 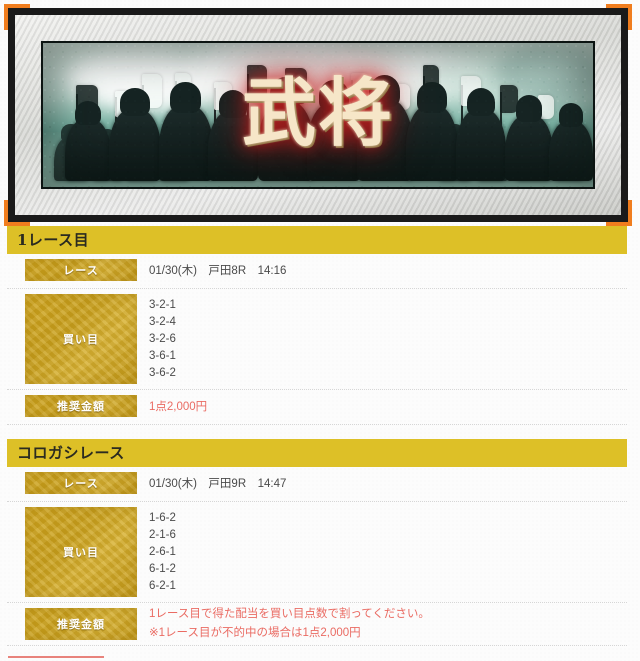 I want to click on kaime-line: 3-2-4, so click(x=162, y=321).